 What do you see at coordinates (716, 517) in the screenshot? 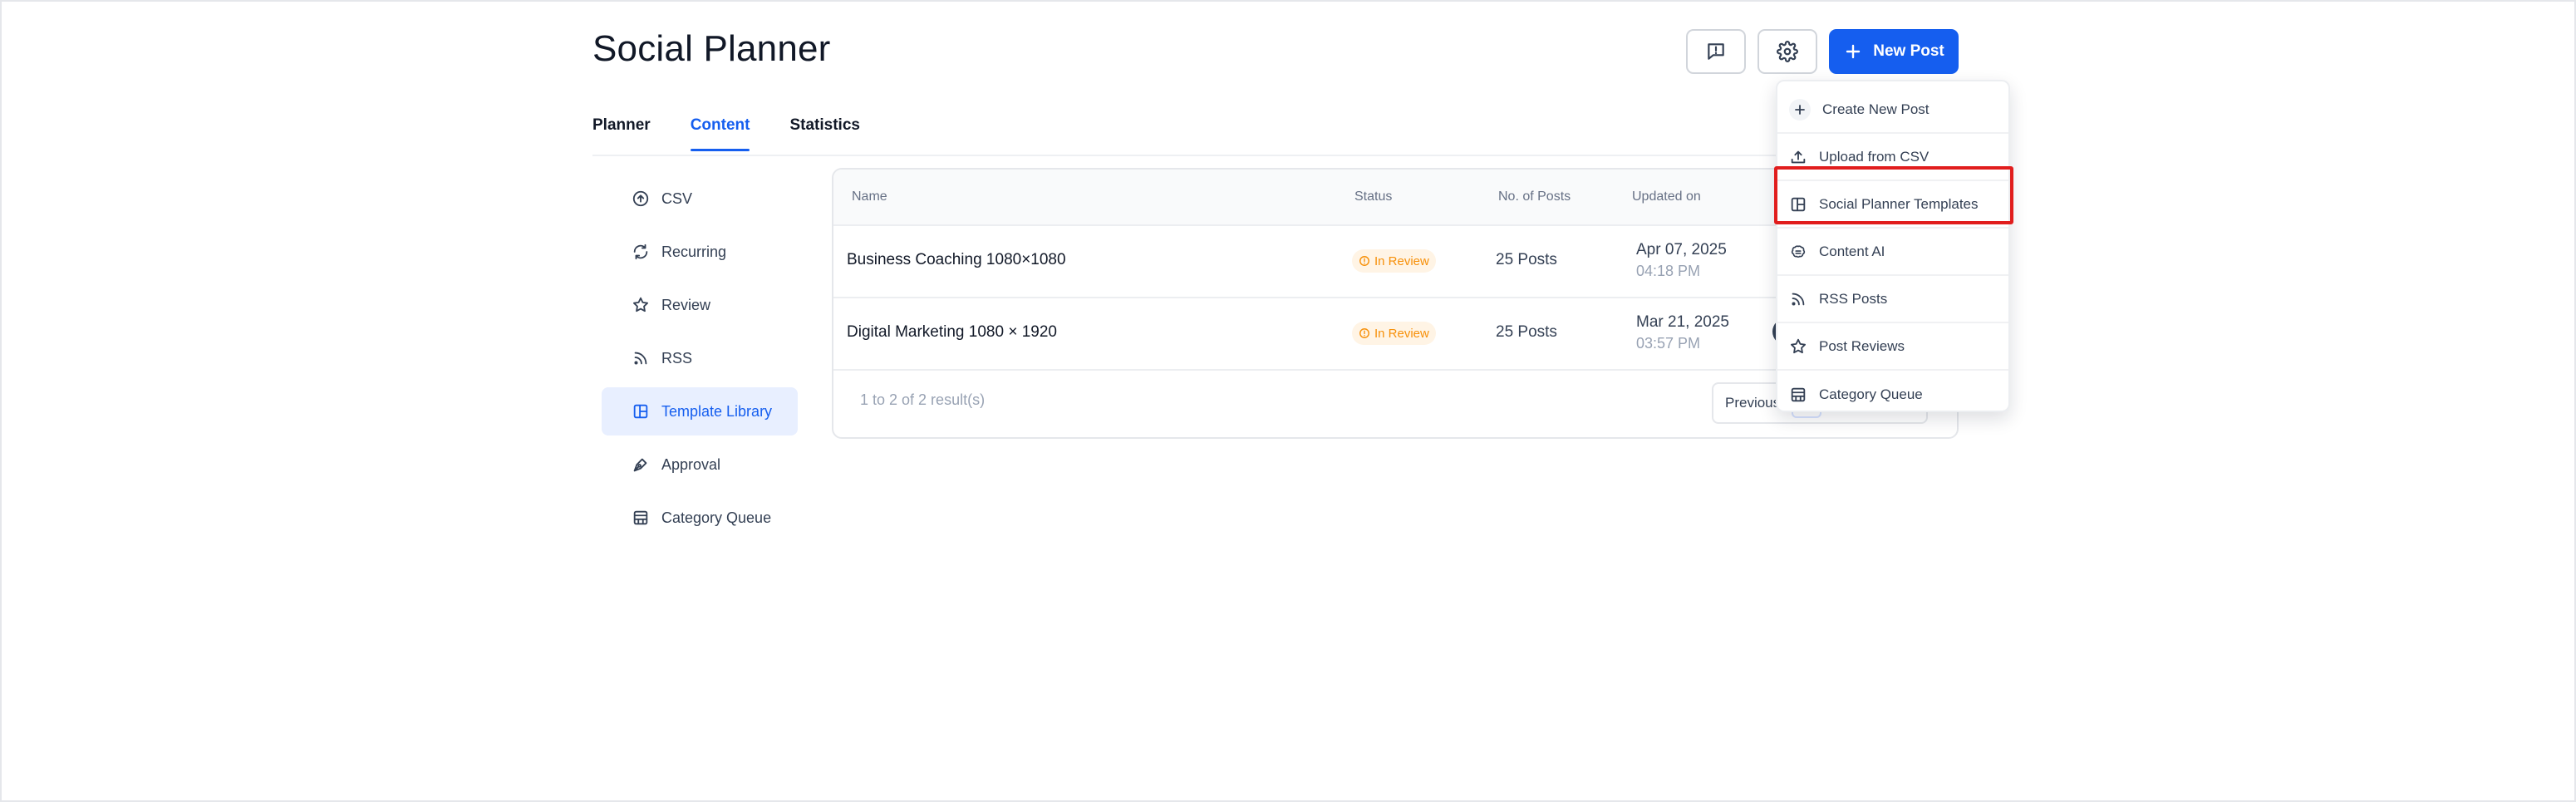
I see `sidebar-item-label: Category Queue` at bounding box center [716, 517].